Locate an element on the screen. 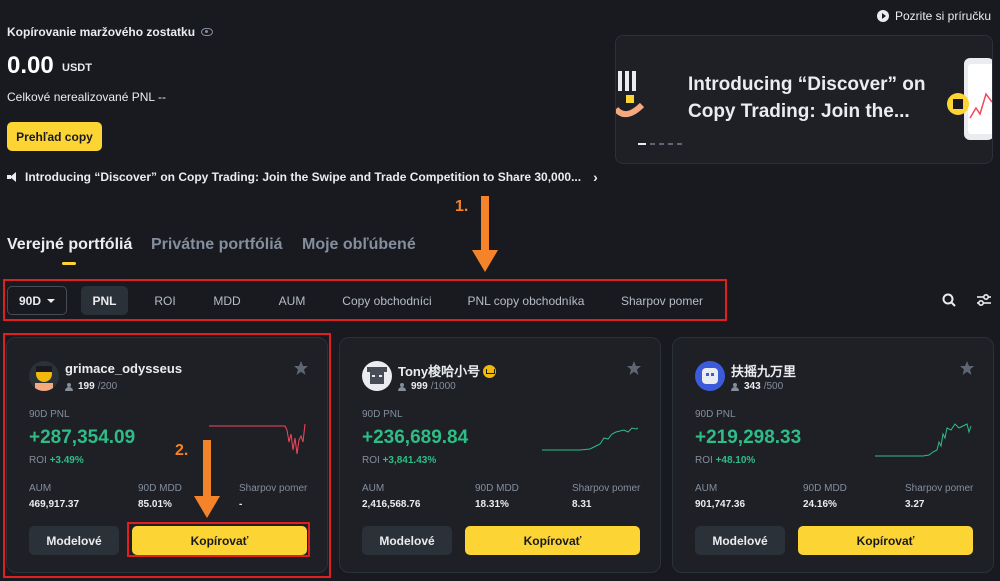 This screenshot has width=1000, height=581. trader-name: 扶摇九万里 is located at coordinates (763, 370).